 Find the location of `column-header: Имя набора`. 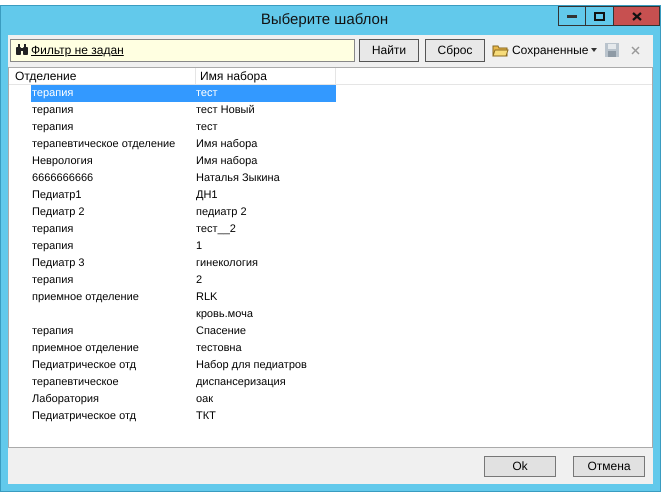

column-header: Имя набора is located at coordinates (266, 76).